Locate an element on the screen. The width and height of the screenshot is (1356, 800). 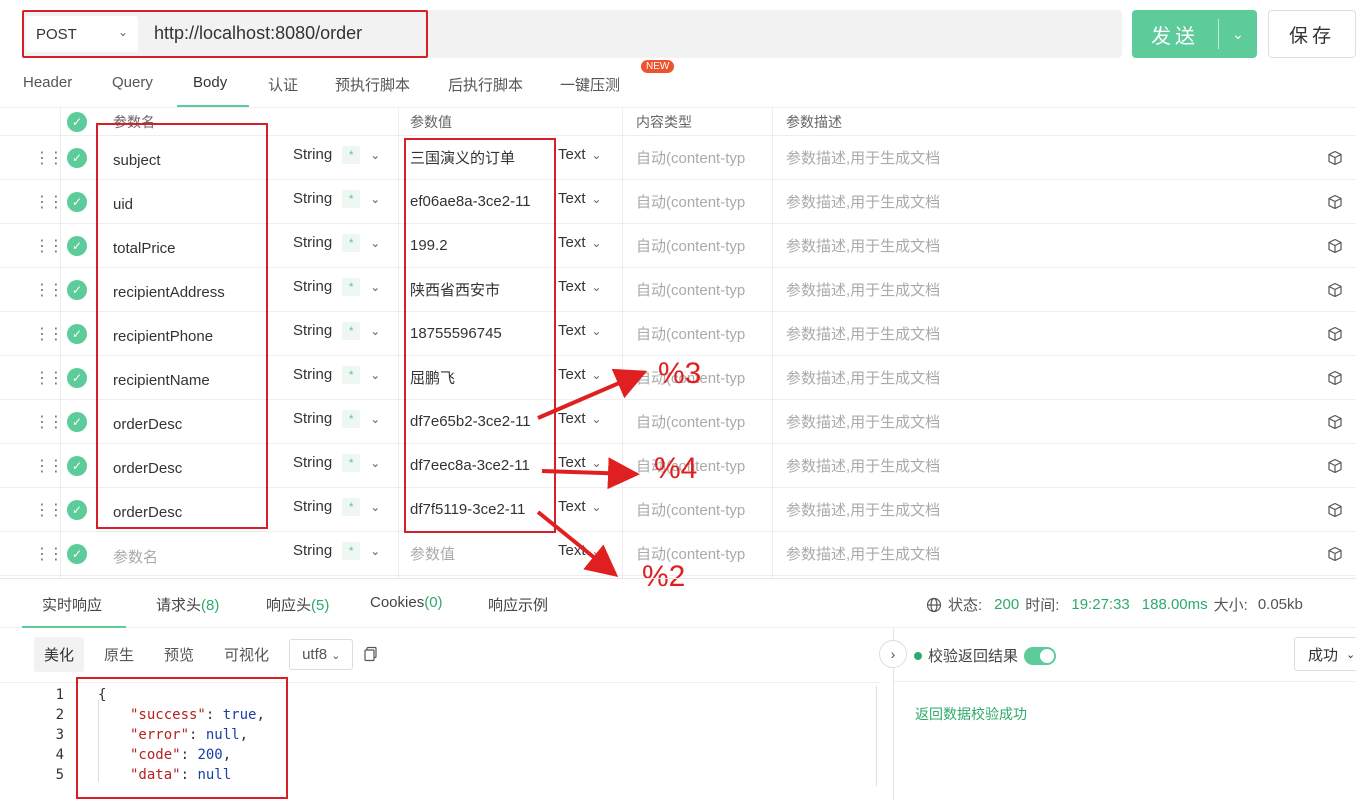
status-label: 状态: is located at coordinates (965, 605).